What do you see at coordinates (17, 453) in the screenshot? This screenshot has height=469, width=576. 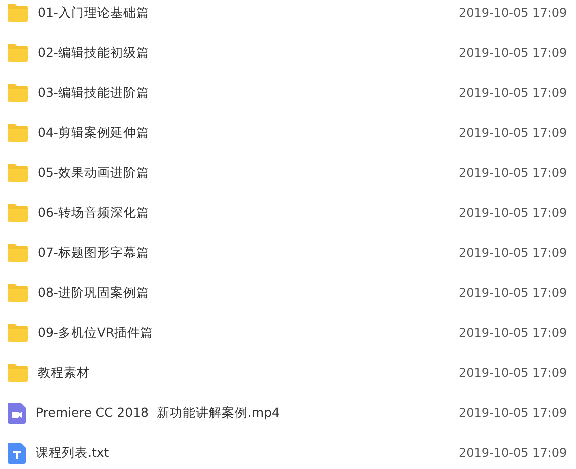 I see `text-file-icon` at bounding box center [17, 453].